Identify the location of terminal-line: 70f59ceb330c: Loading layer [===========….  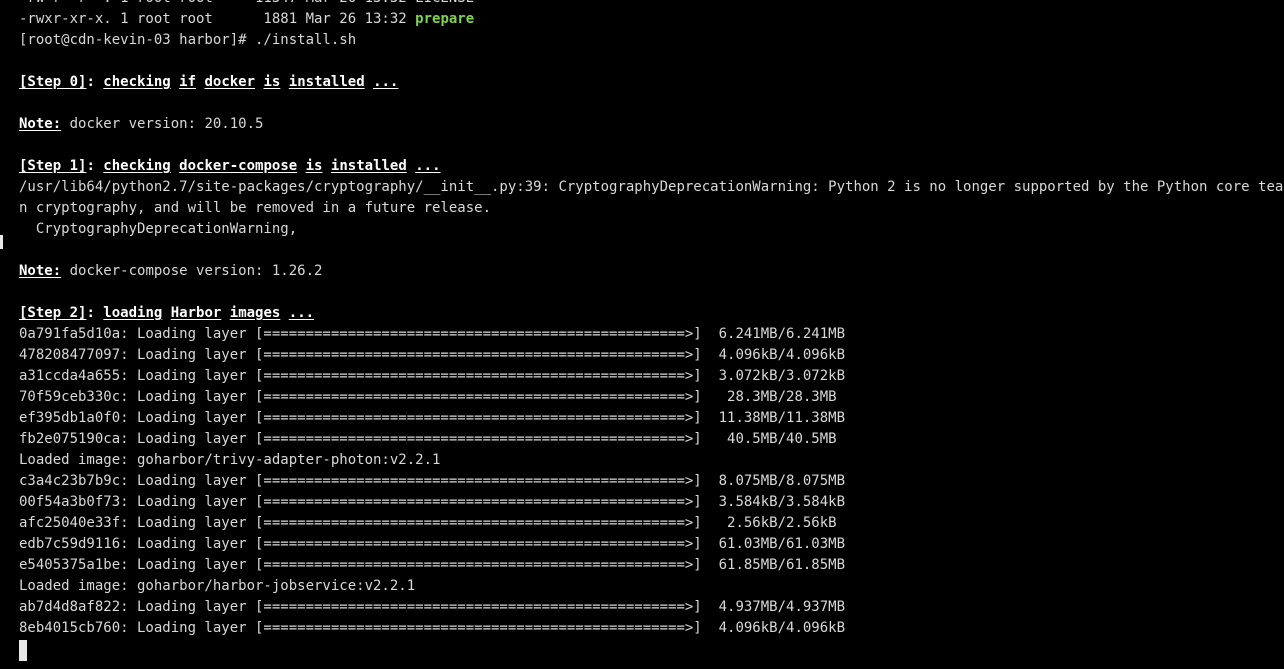
(651, 397).